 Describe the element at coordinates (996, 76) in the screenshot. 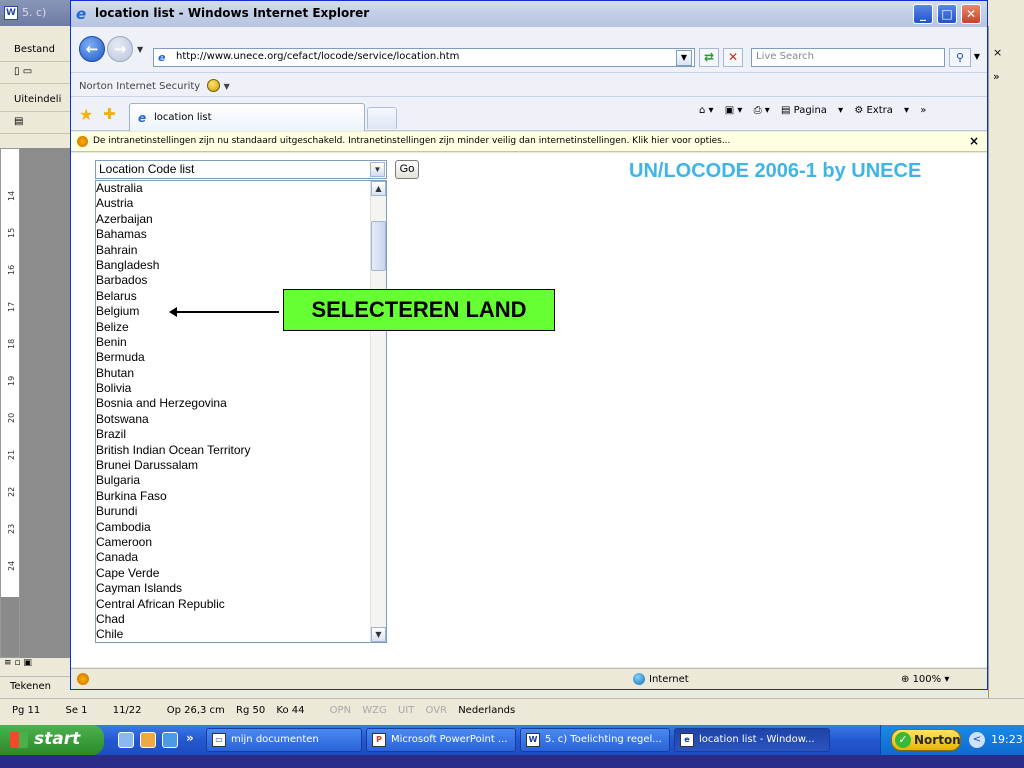

I see `toolbar-overflow-icon: »` at that location.